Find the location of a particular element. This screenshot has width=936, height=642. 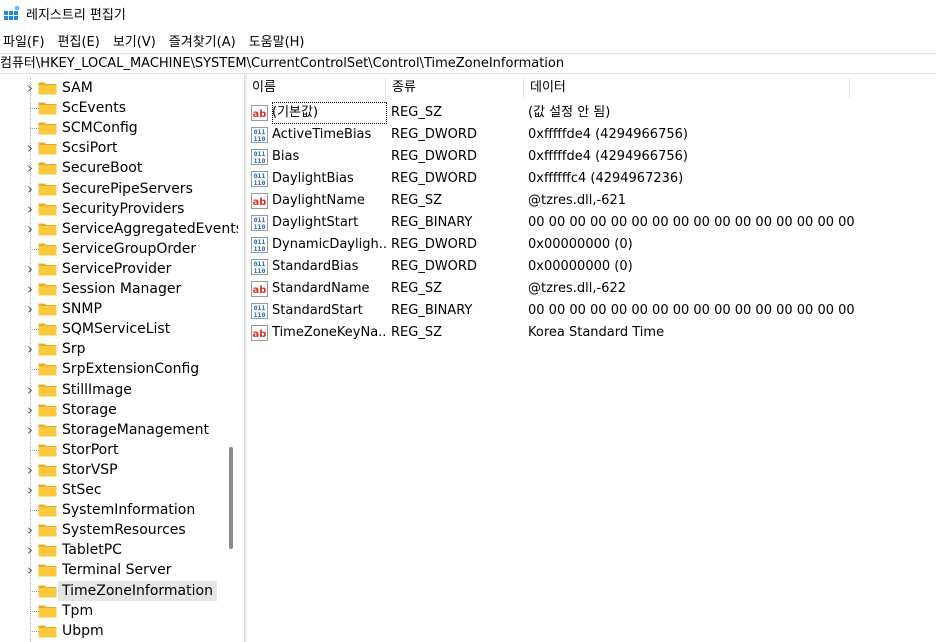

tree-item: ScEvents is located at coordinates (114, 108).